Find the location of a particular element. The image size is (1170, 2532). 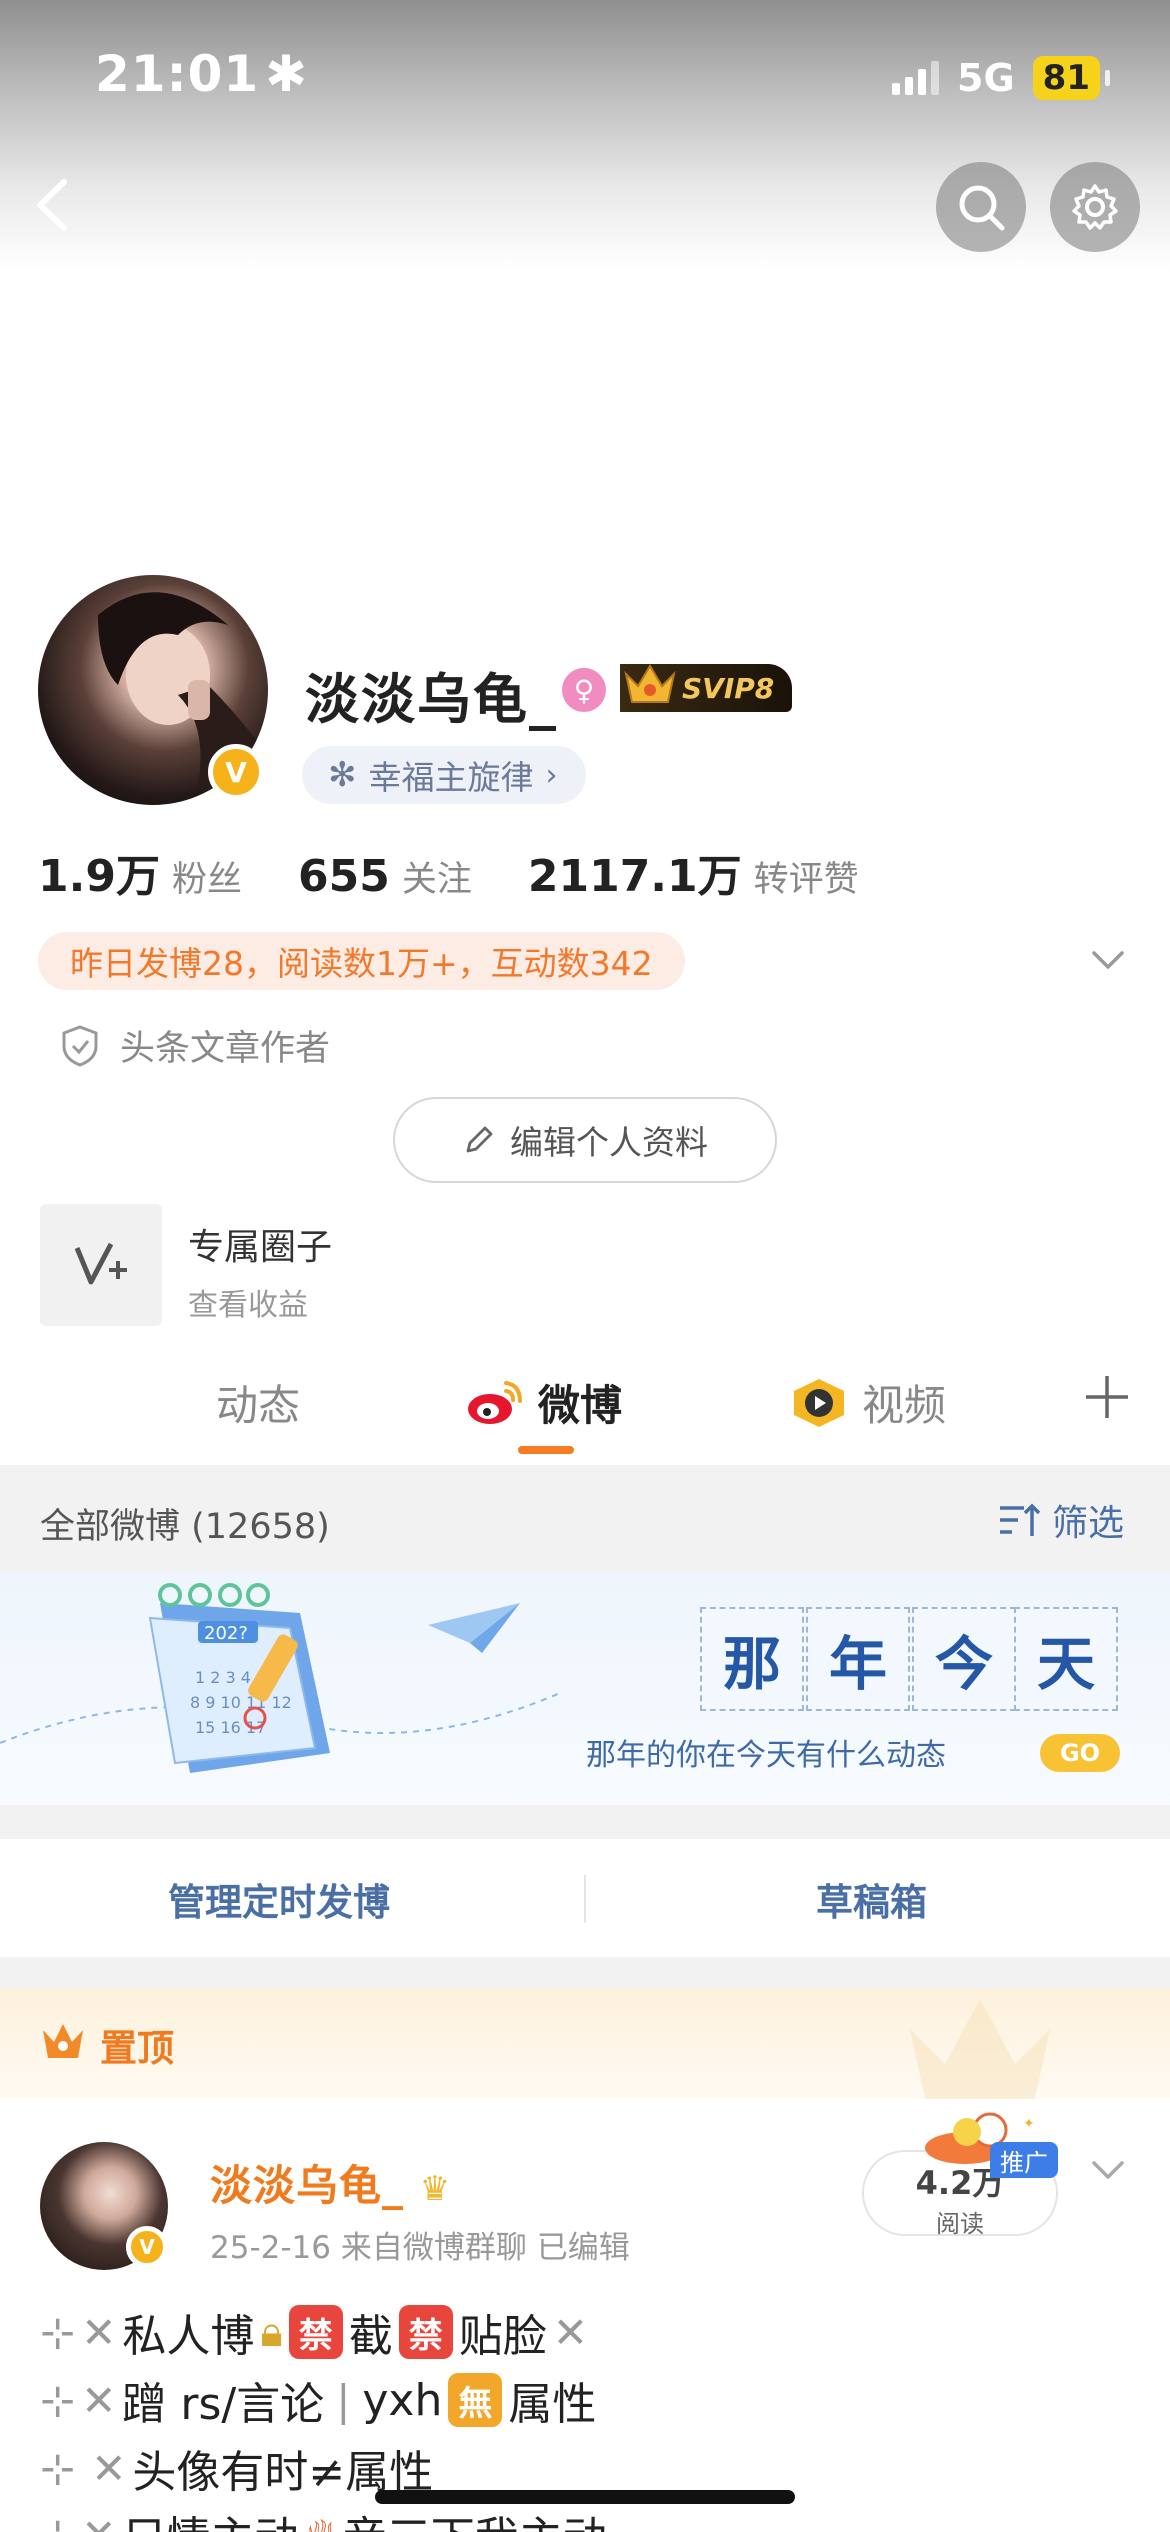

drafts-button: 草稿箱 is located at coordinates (871, 1899).